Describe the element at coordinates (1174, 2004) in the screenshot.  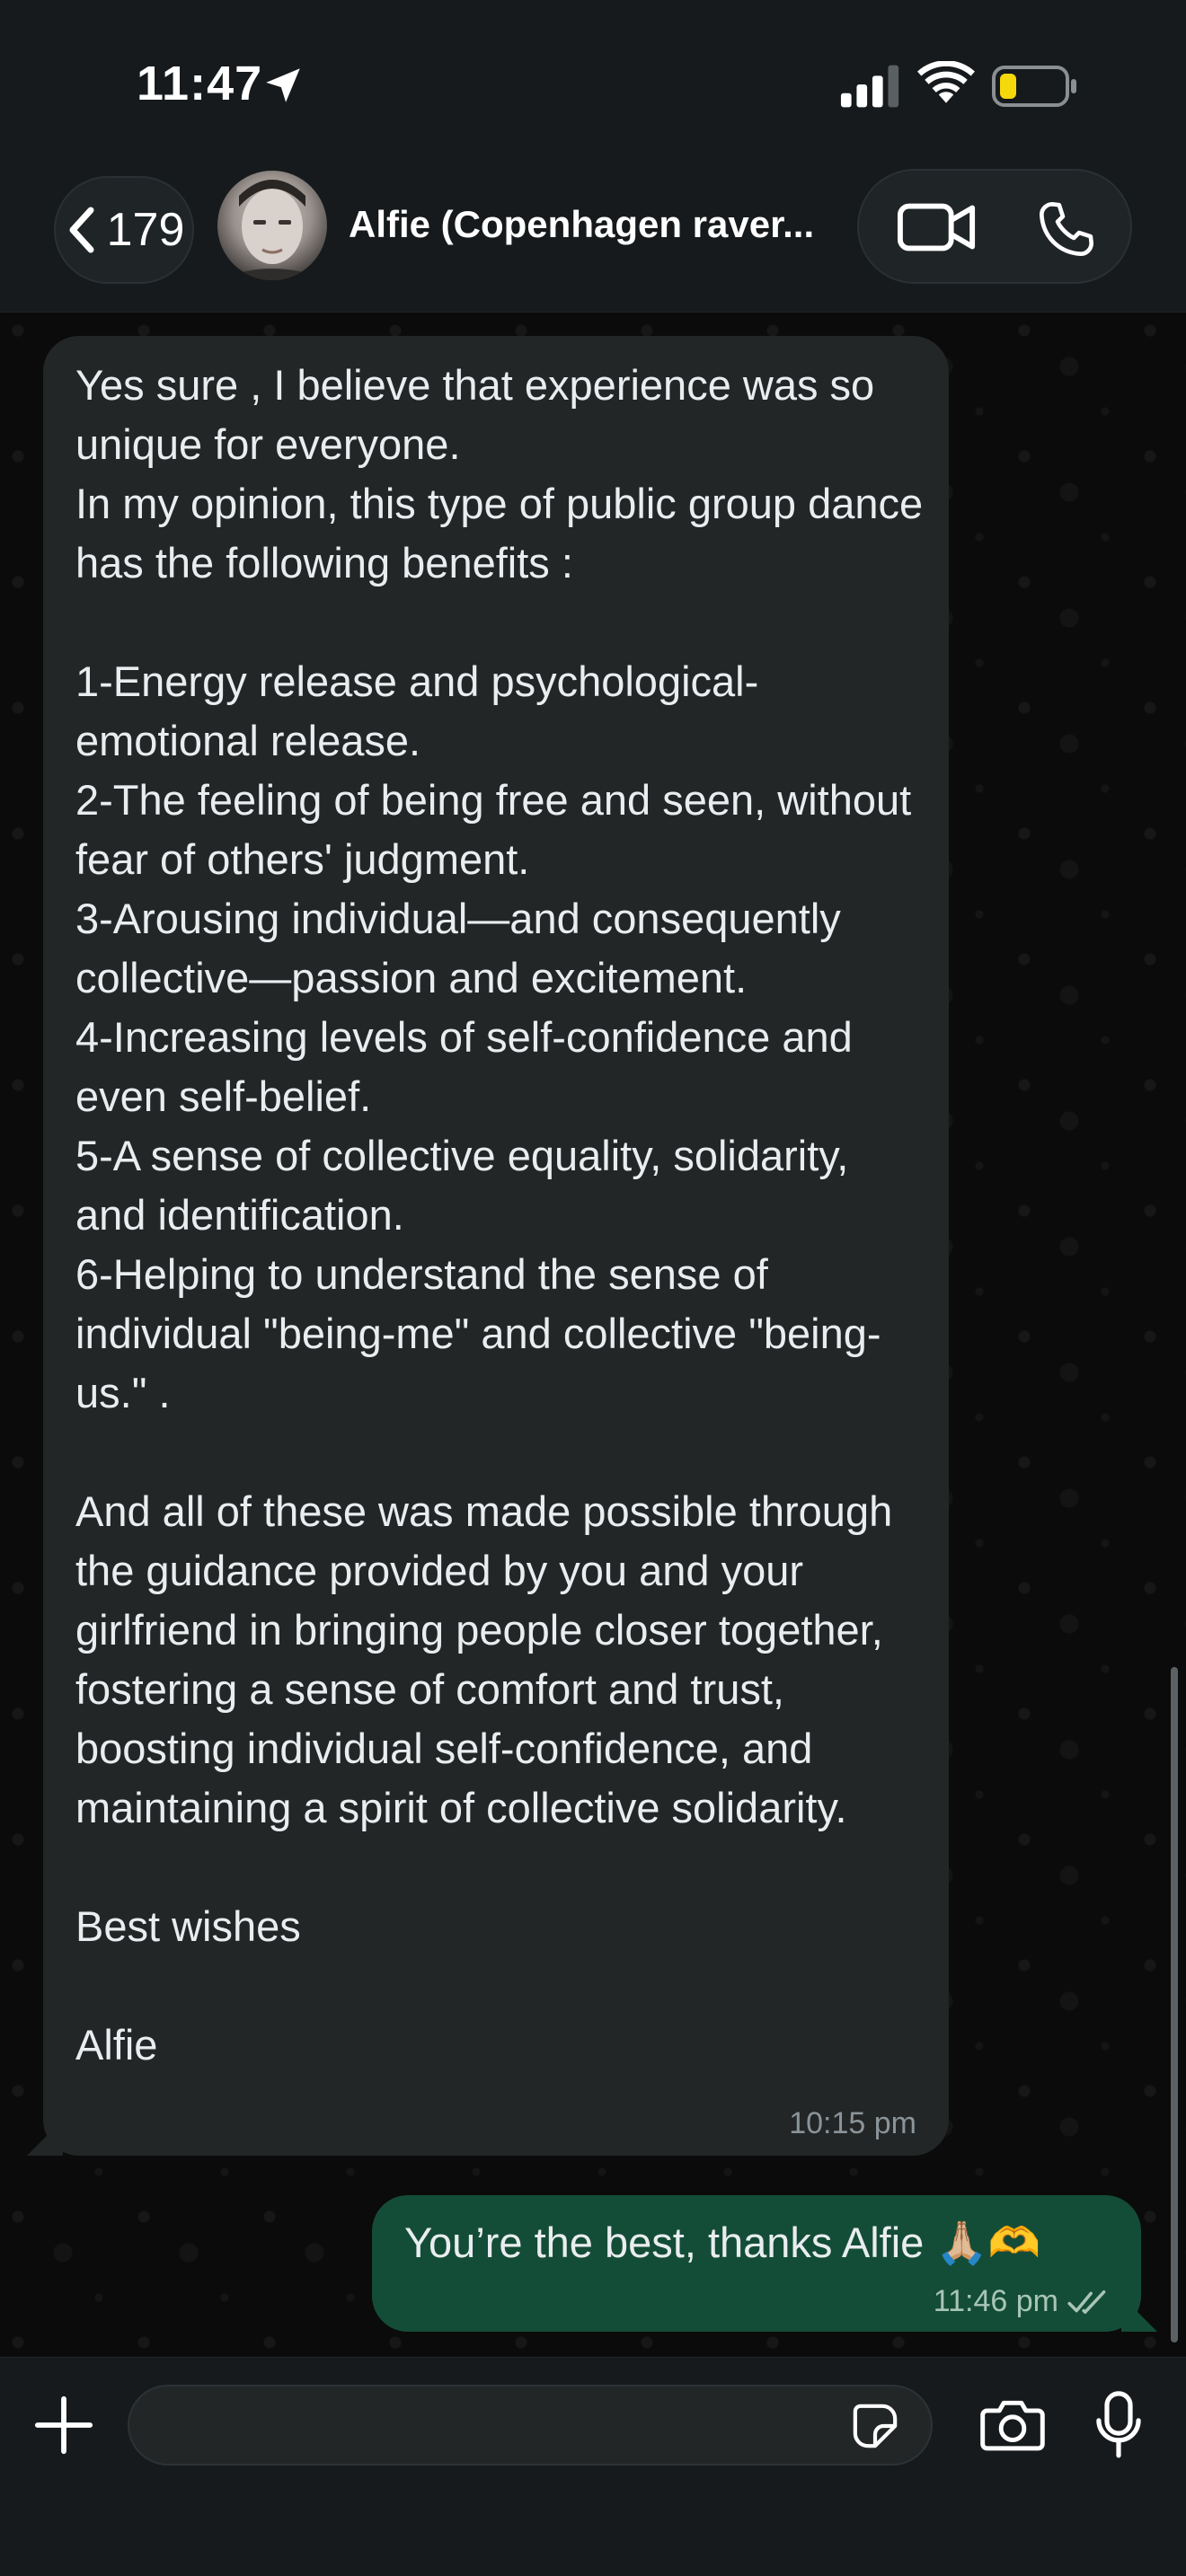
I see `scroll-indicator` at that location.